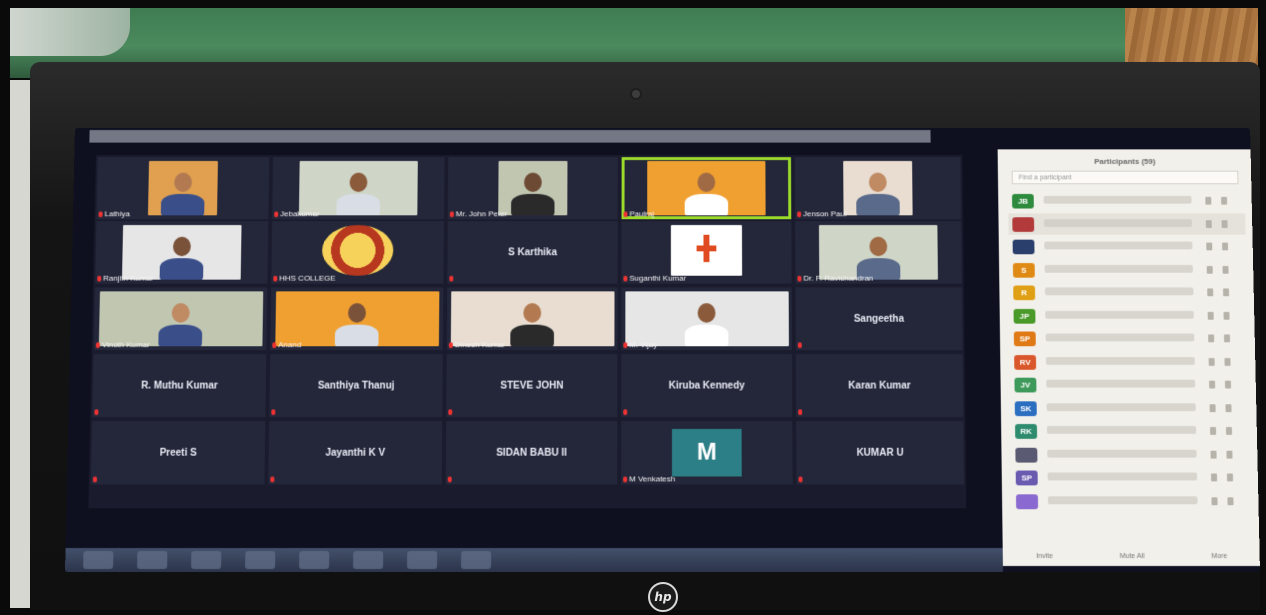 The height and width of the screenshot is (615, 1266). Describe the element at coordinates (1125, 178) in the screenshot. I see `participant-search-input: Find a participant` at that location.